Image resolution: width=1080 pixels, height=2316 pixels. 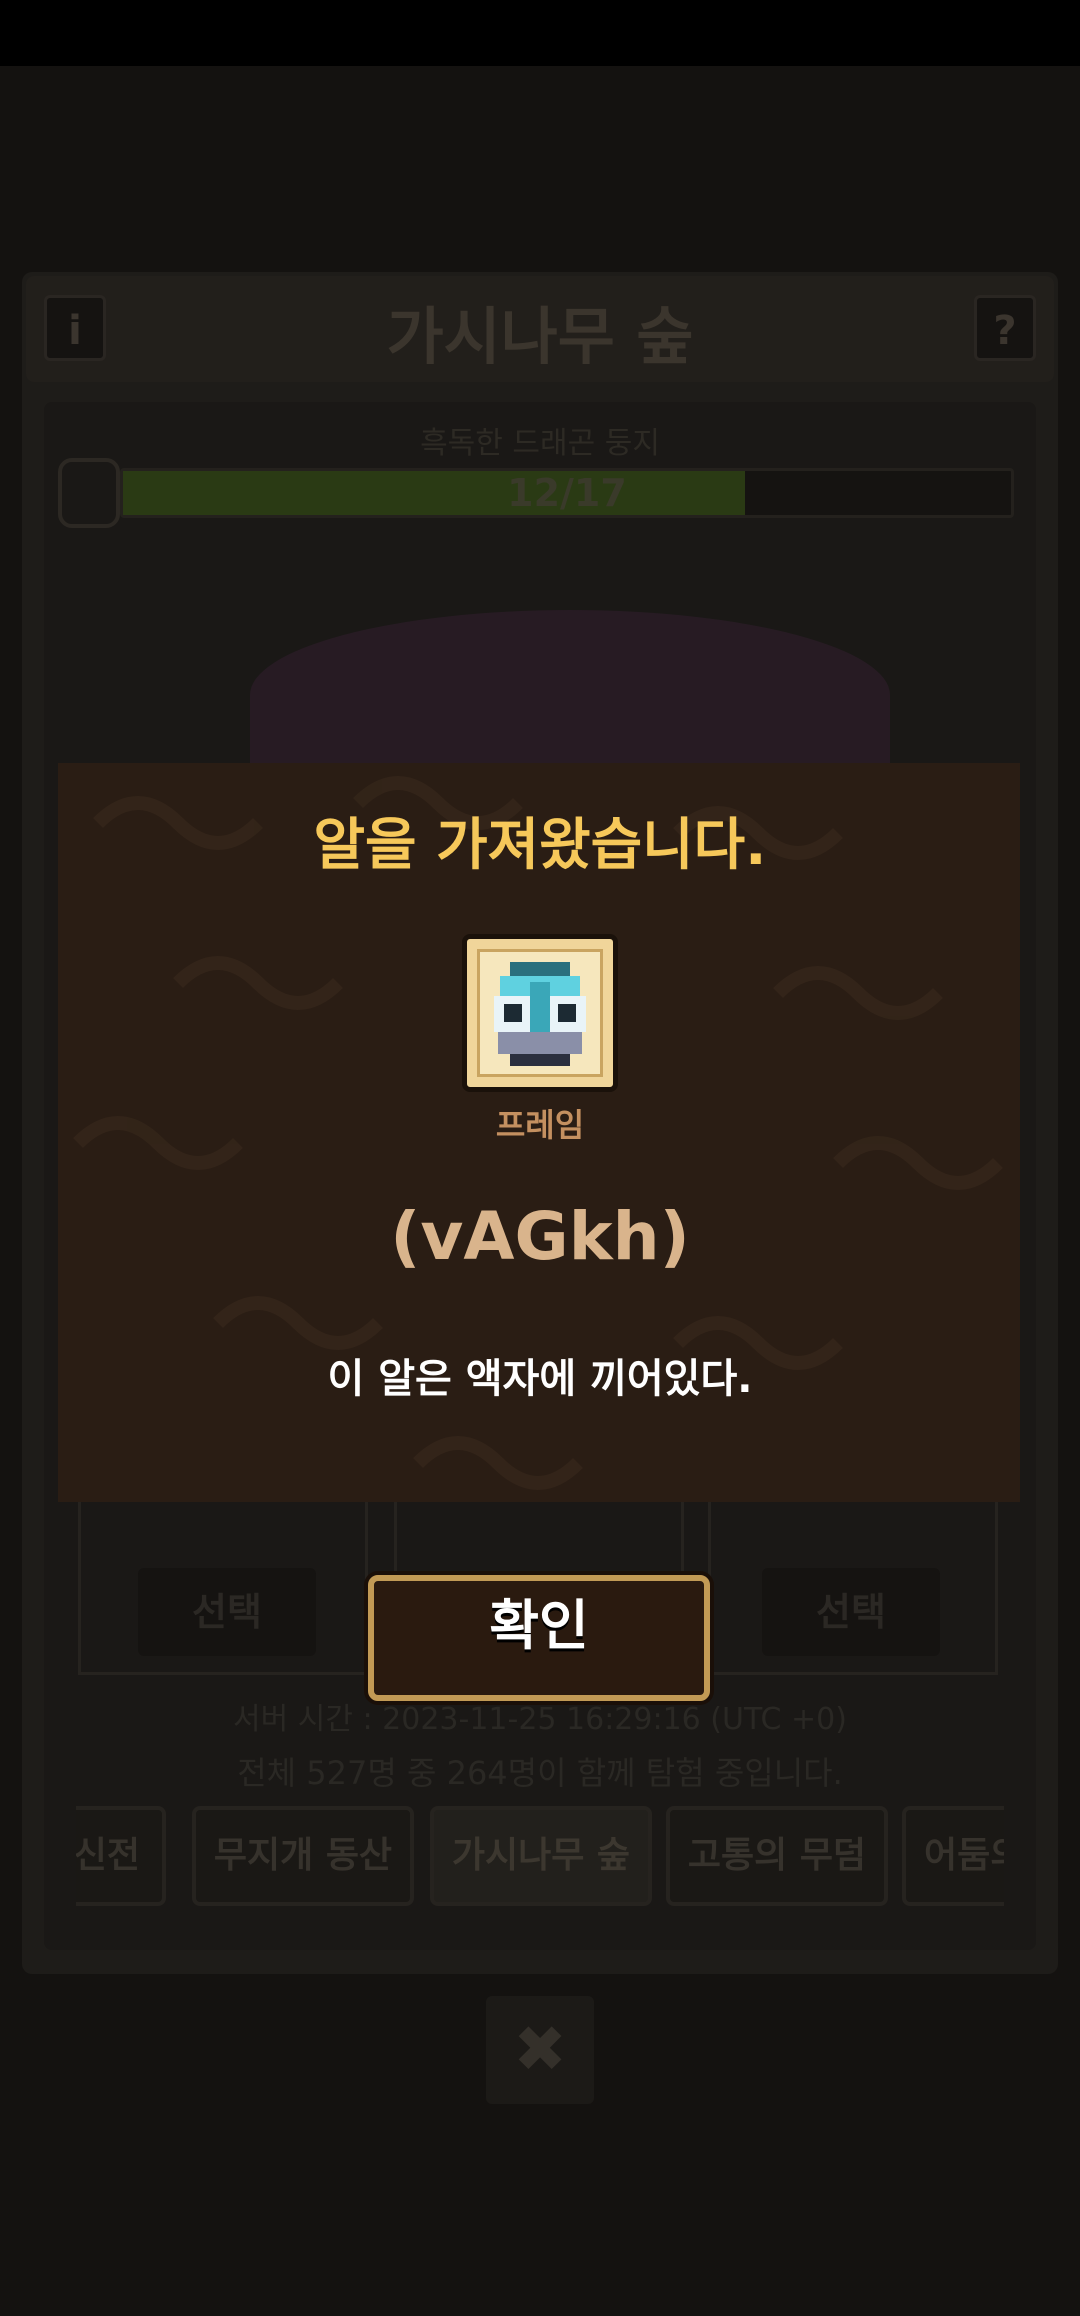 I want to click on stage-progress-bar: 12/17, so click(x=567, y=493).